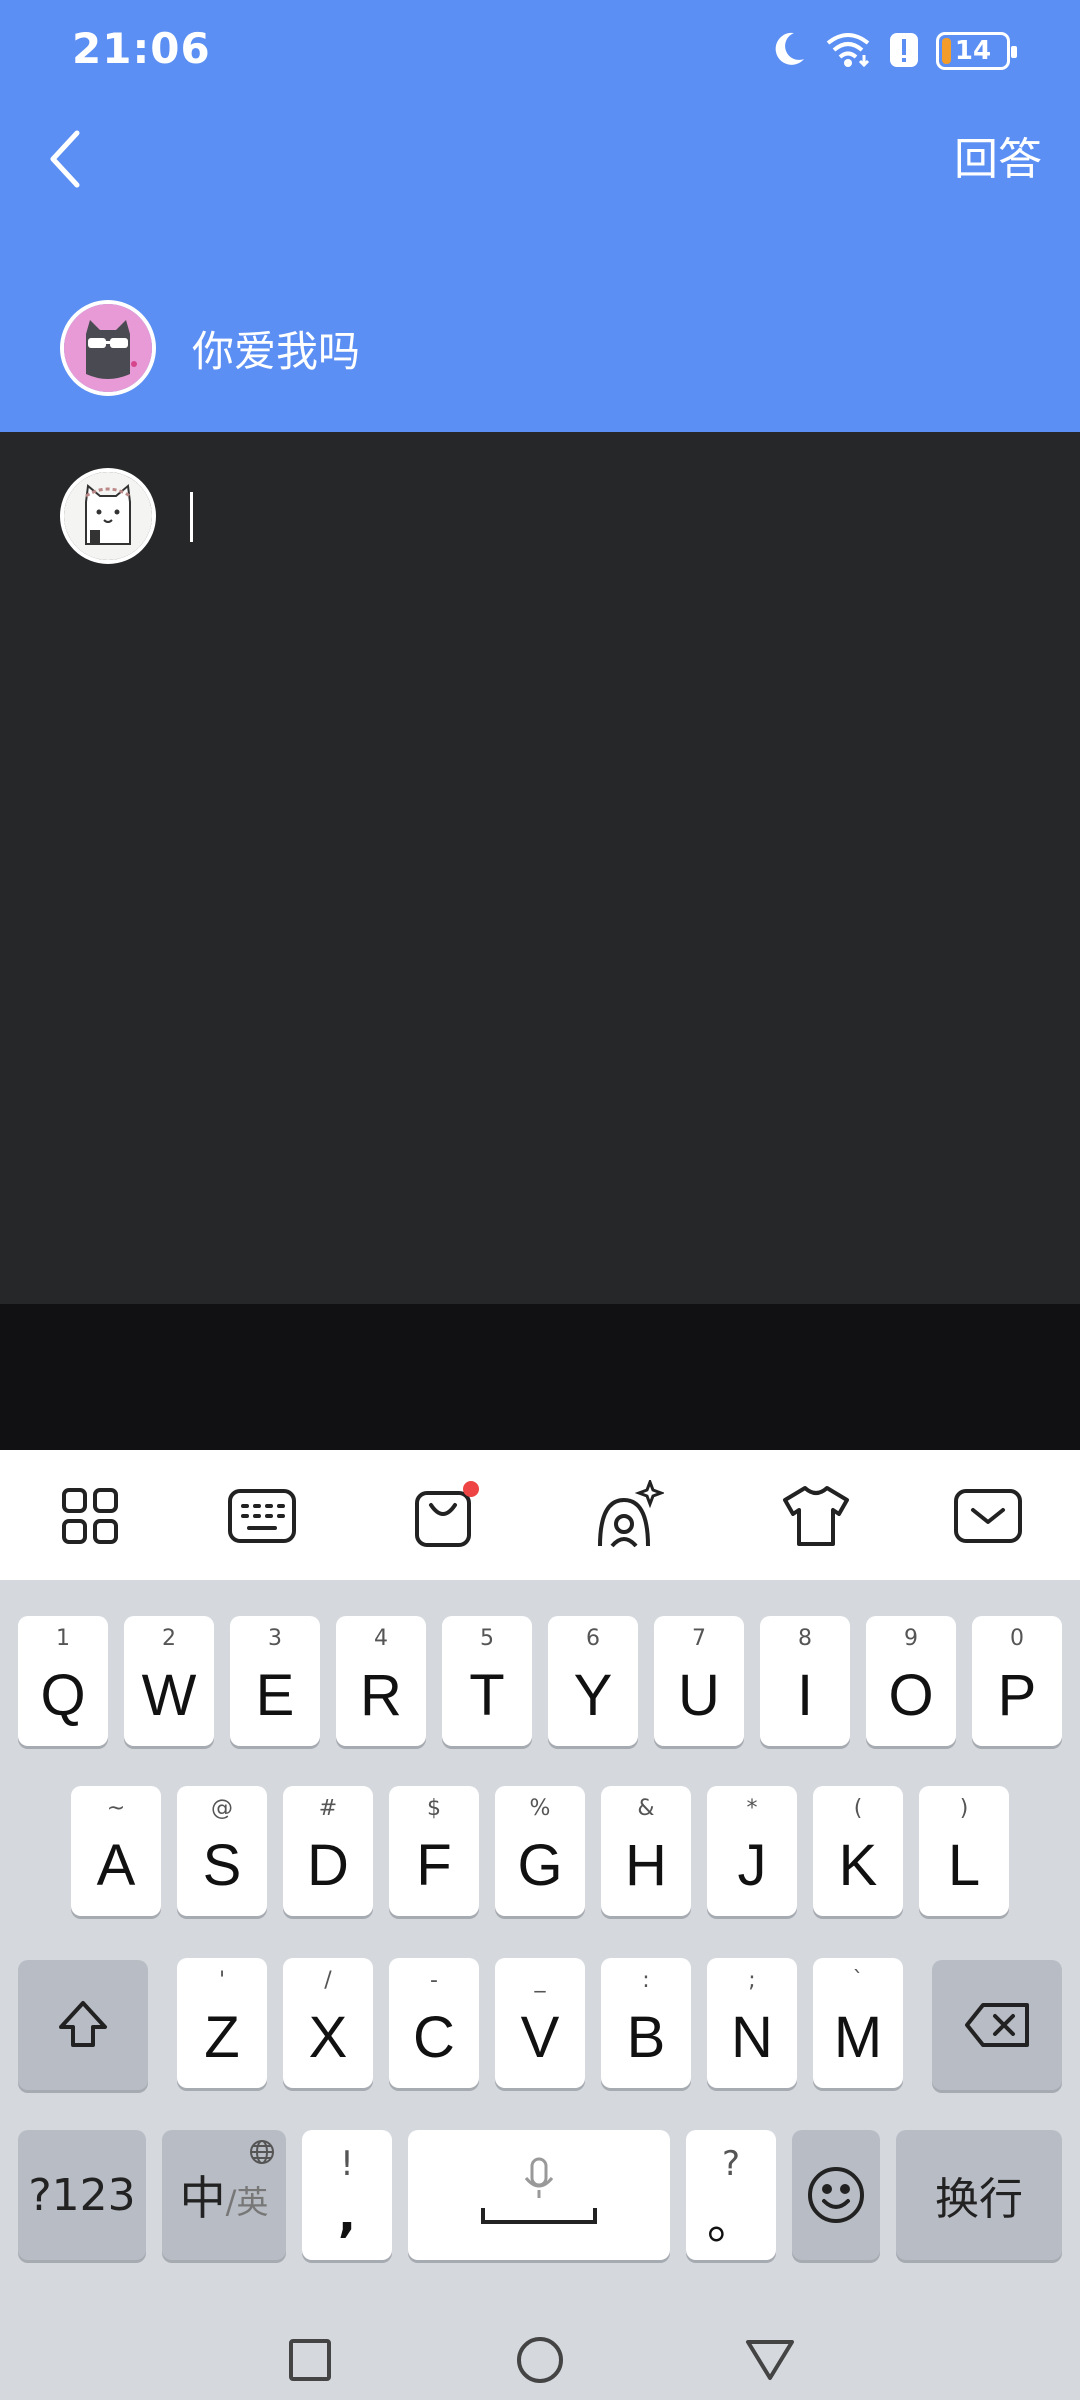  Describe the element at coordinates (539, 2180) in the screenshot. I see `microphone-icon` at that location.